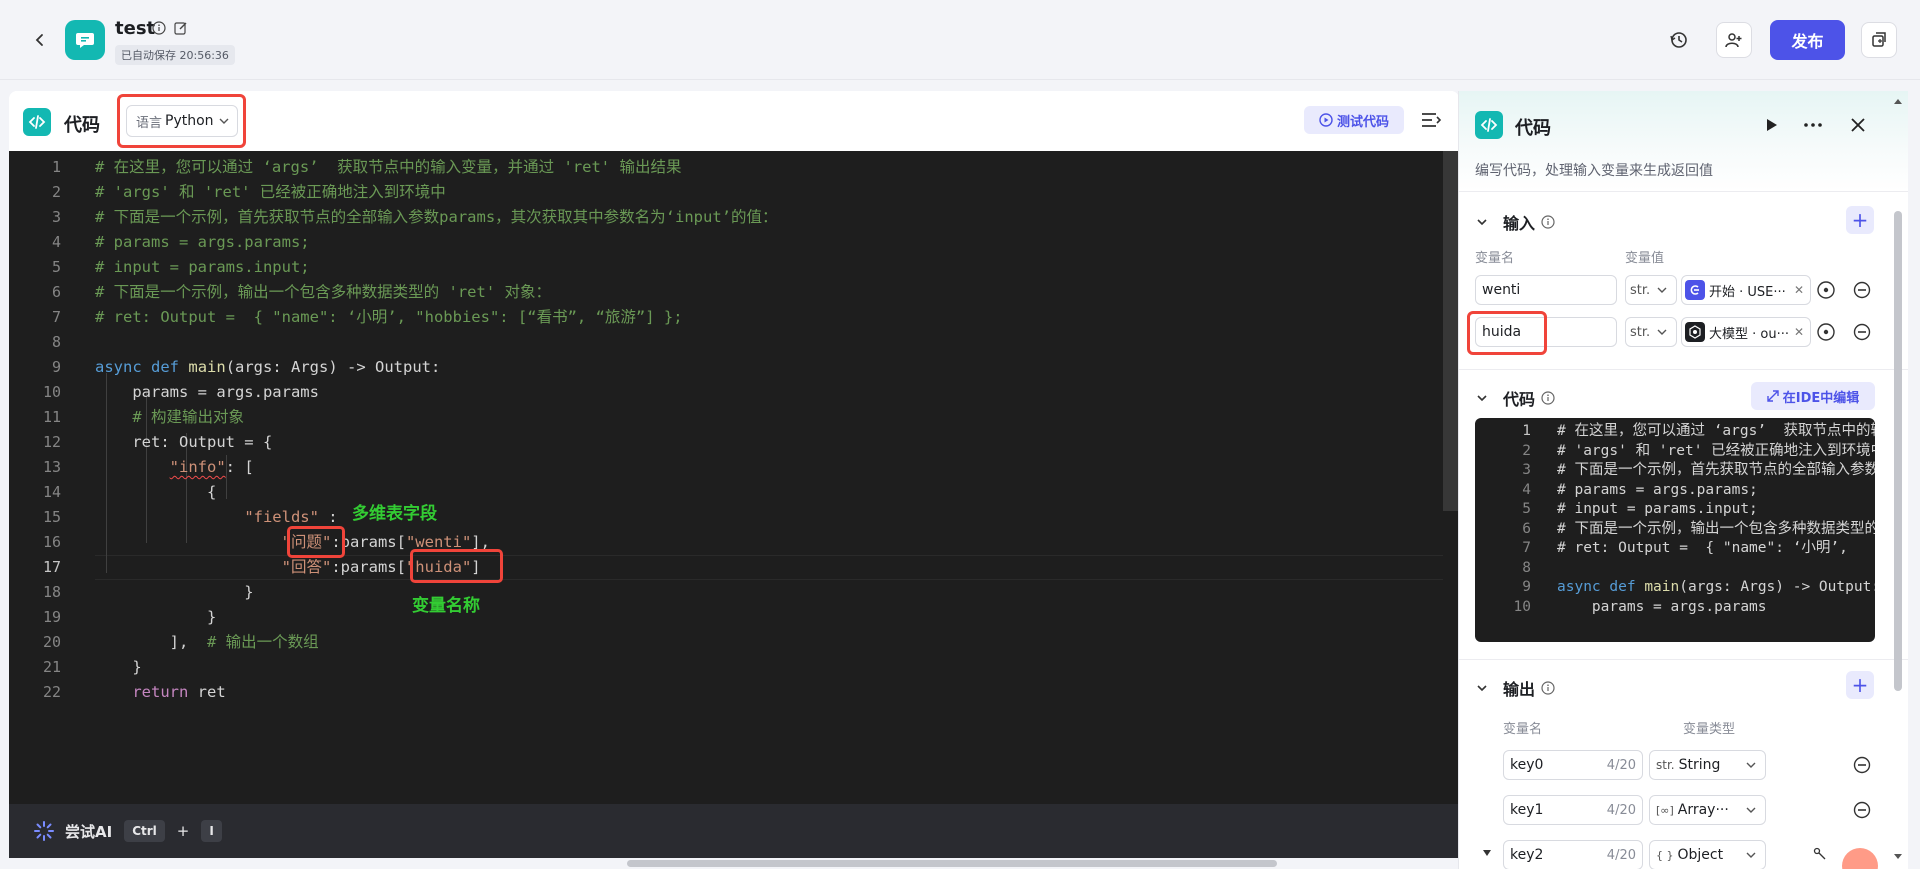 This screenshot has width=1920, height=869. I want to click on input-name-field: wenti, so click(1546, 290).